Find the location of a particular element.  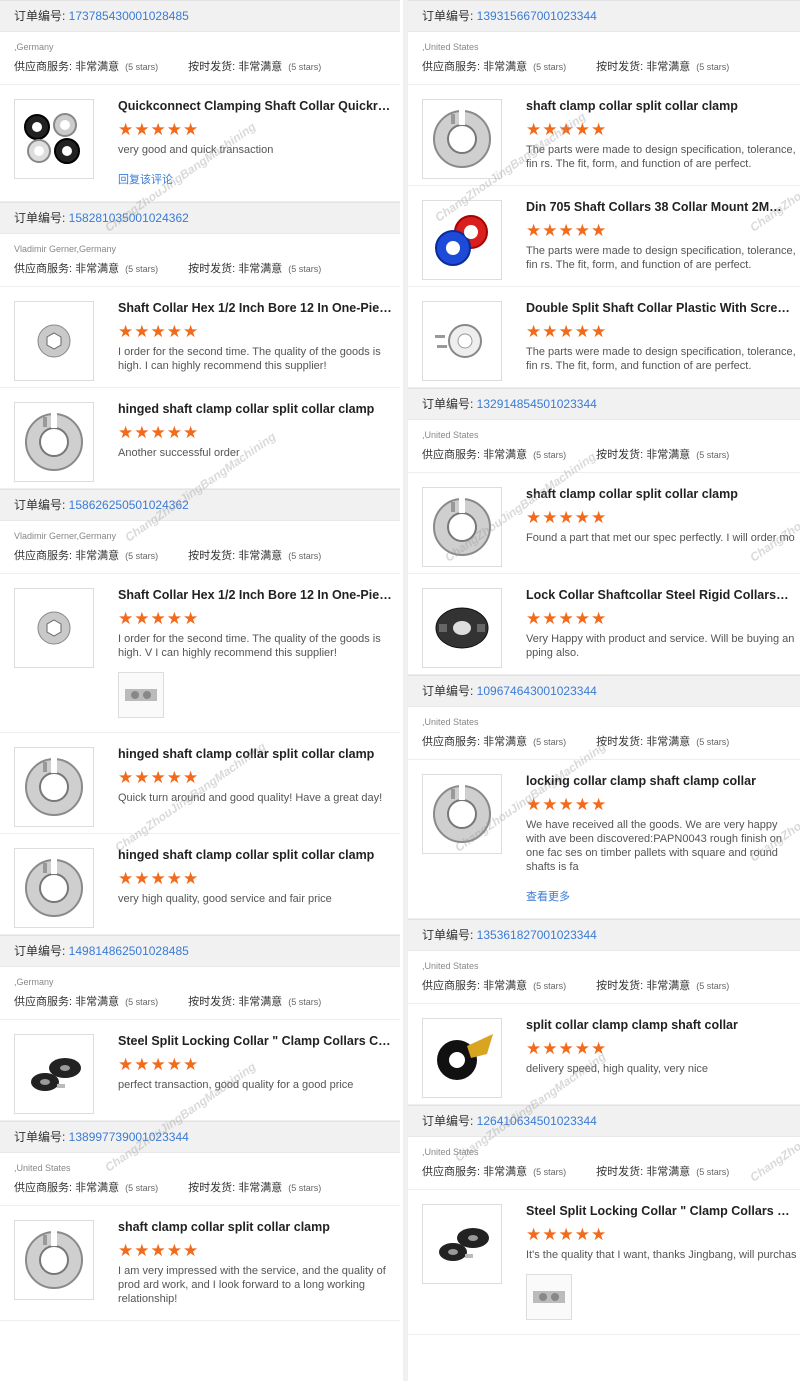

order-number-link: 139315667001023344 is located at coordinates (537, 16).